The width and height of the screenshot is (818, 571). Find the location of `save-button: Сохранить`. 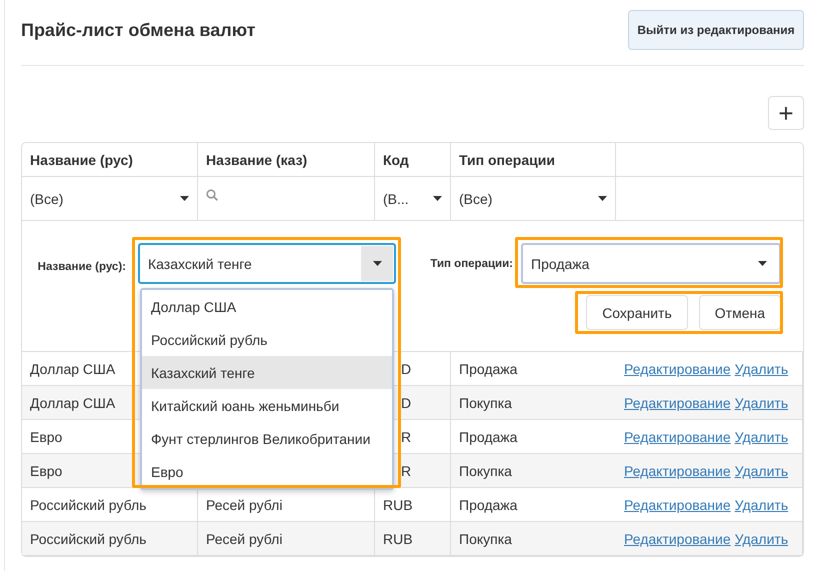

save-button: Сохранить is located at coordinates (637, 312).